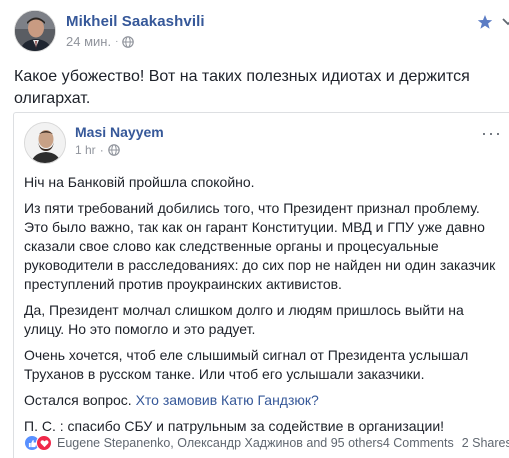 This screenshot has width=509, height=458. I want to click on shared-post-meta: 1 hr ·, so click(97, 150).